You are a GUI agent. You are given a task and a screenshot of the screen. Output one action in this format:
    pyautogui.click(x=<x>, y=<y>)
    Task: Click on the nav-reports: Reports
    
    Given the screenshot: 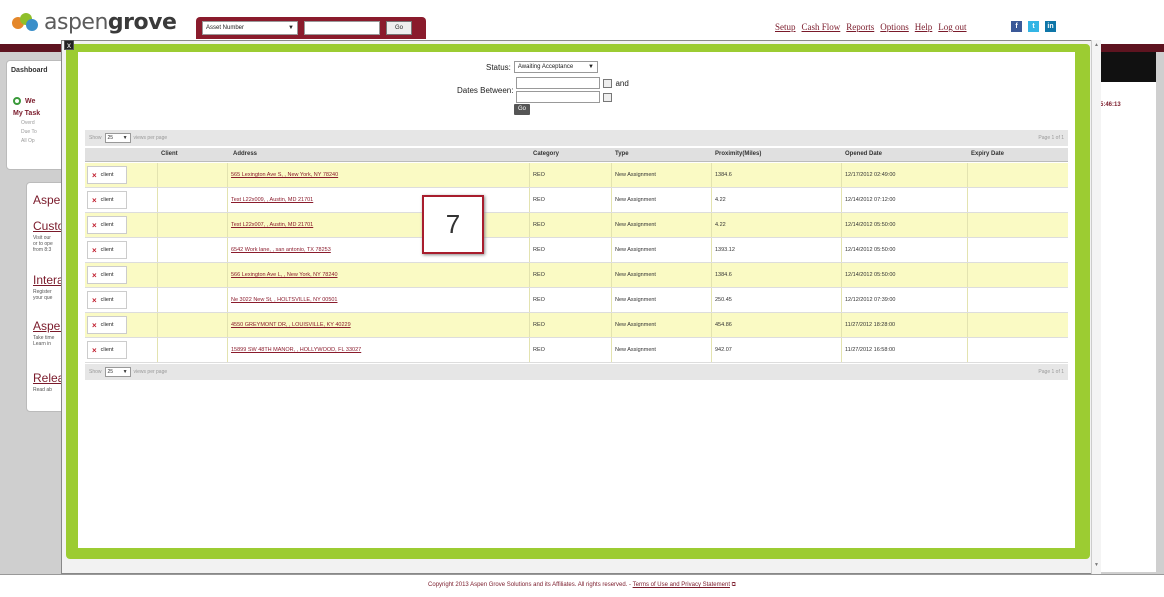 What is the action you would take?
    pyautogui.click(x=860, y=27)
    